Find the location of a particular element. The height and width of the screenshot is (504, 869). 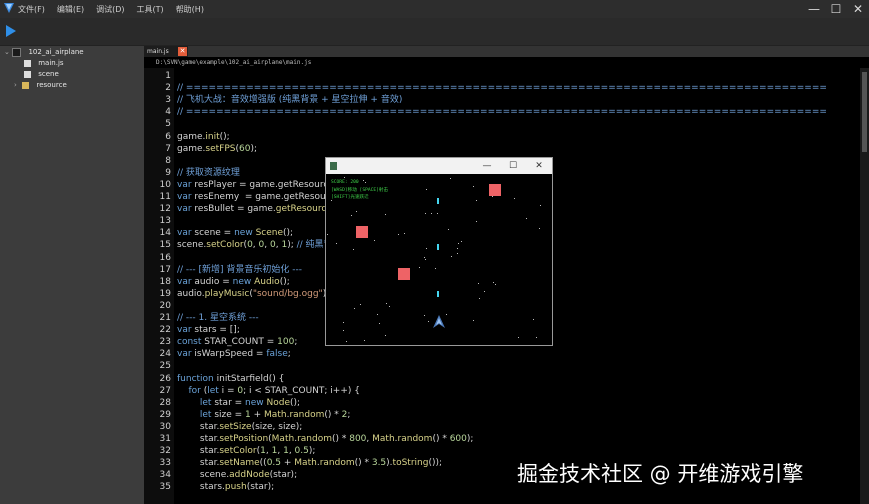

tree-item-label: scene is located at coordinates (48, 74).